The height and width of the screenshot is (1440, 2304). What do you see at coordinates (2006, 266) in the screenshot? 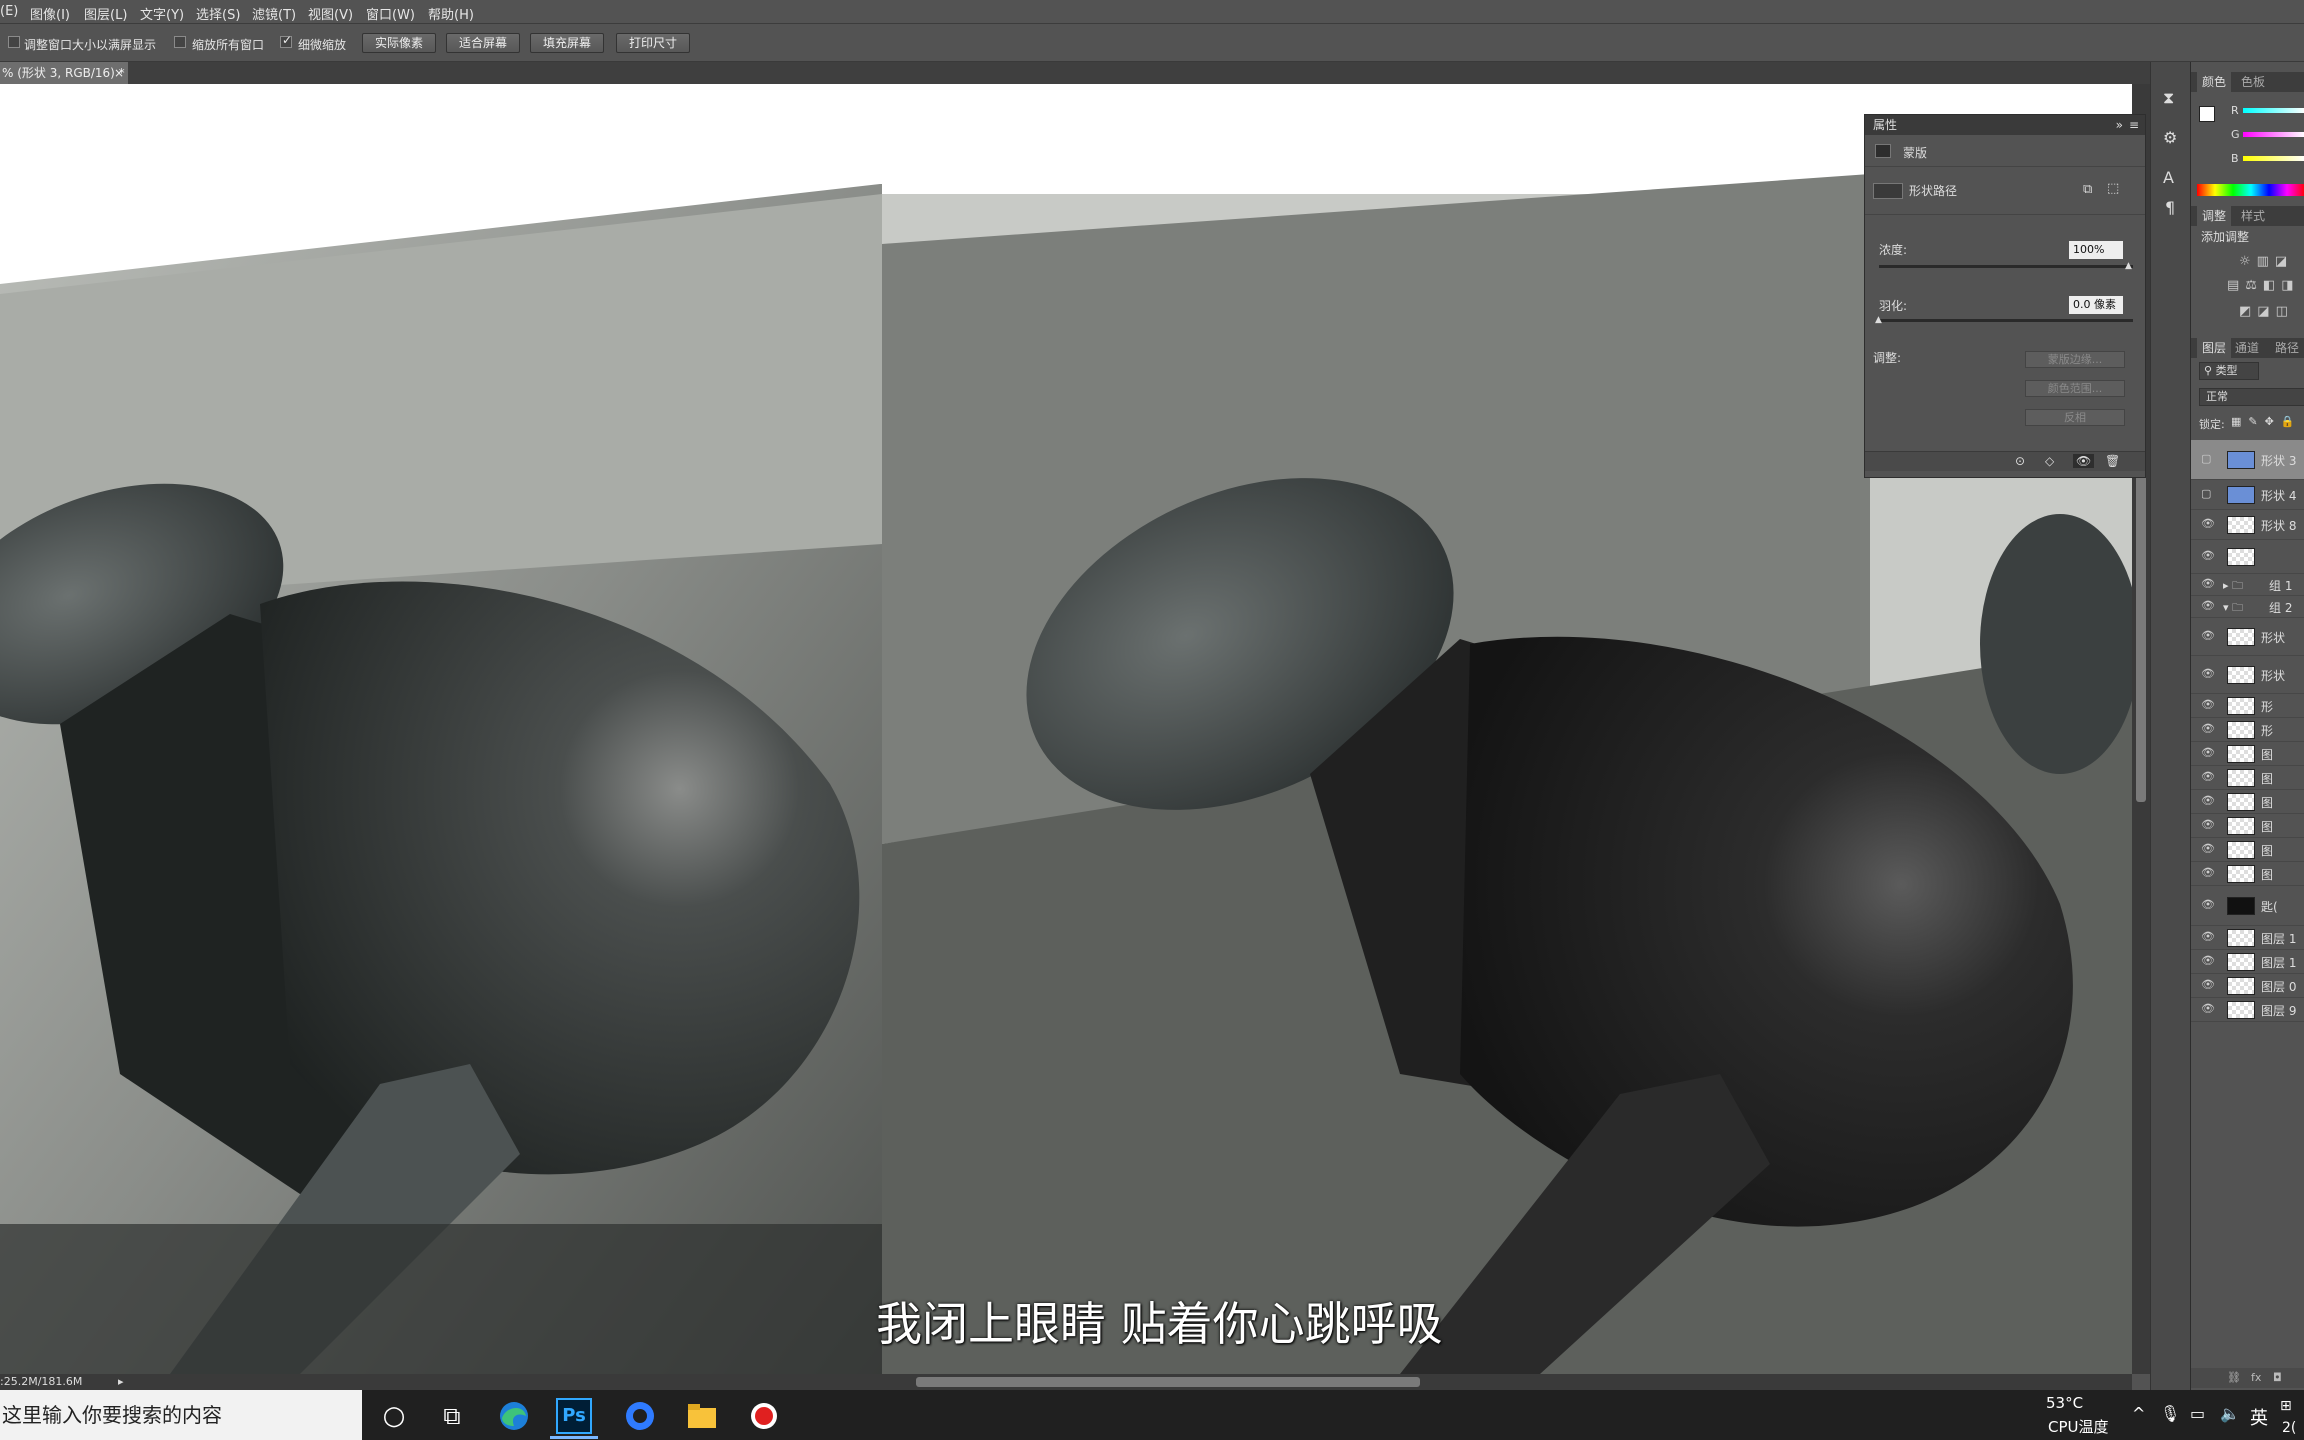
I see `density-slider` at bounding box center [2006, 266].